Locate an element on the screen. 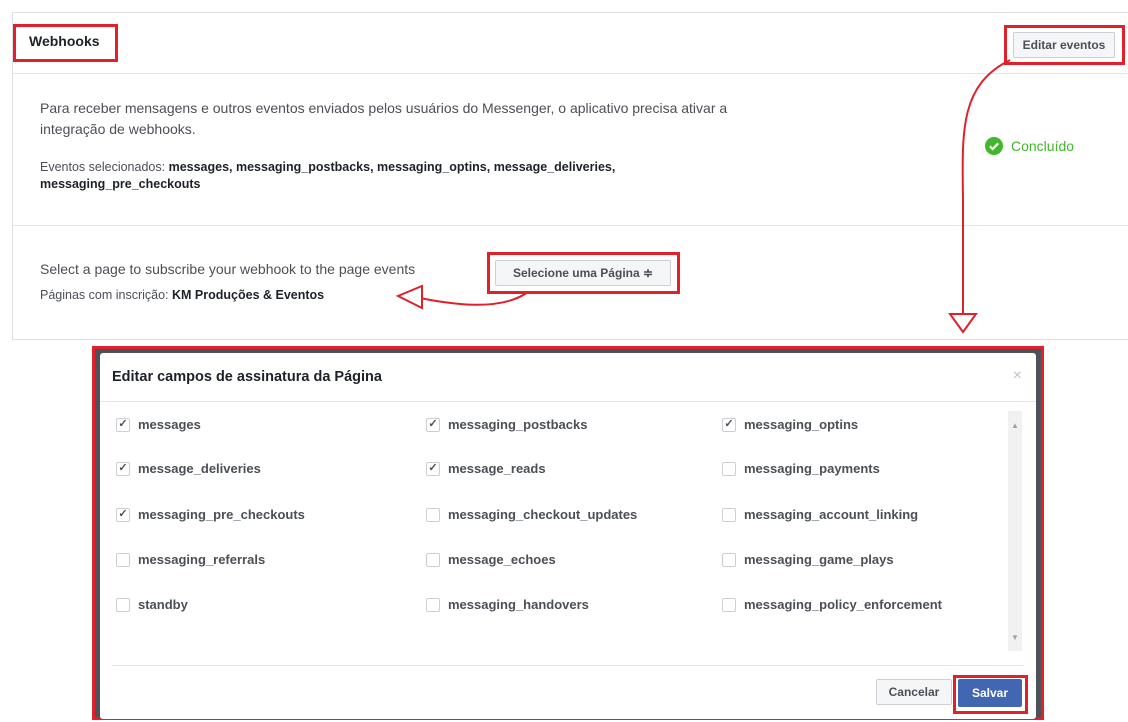  dialog-title: Editar campos de assinatura da Página is located at coordinates (247, 377).